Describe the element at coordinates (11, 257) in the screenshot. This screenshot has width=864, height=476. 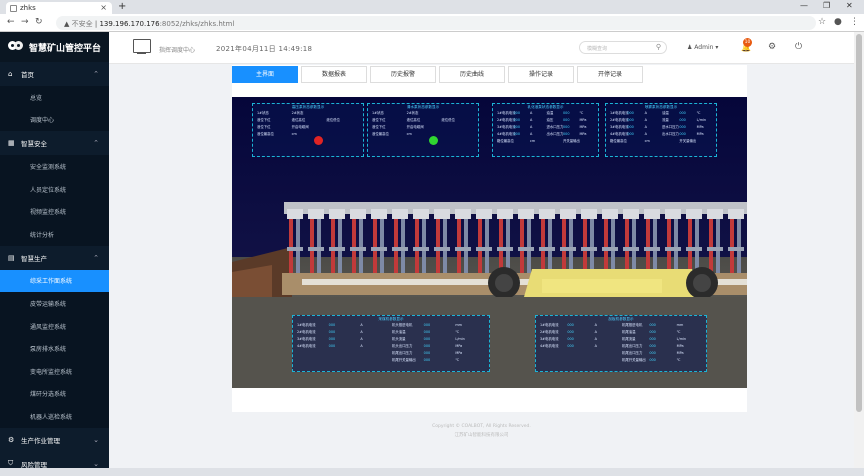
I see `chart-icon: ▤` at that location.